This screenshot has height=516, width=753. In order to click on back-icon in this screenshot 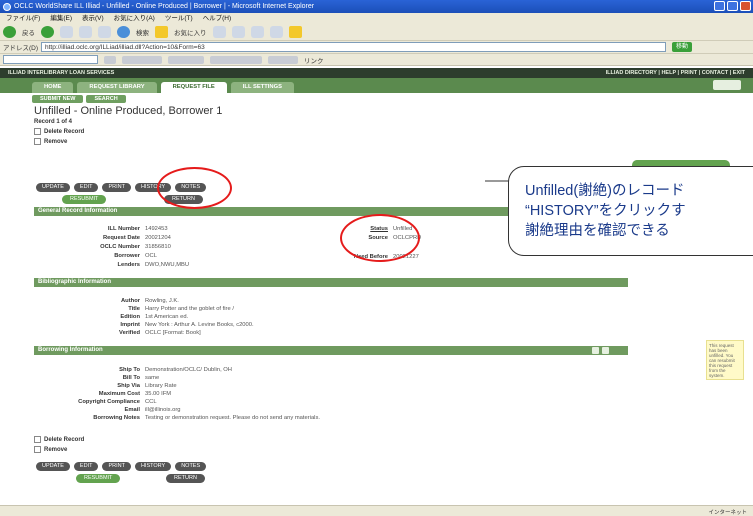, I will do `click(9, 32)`.